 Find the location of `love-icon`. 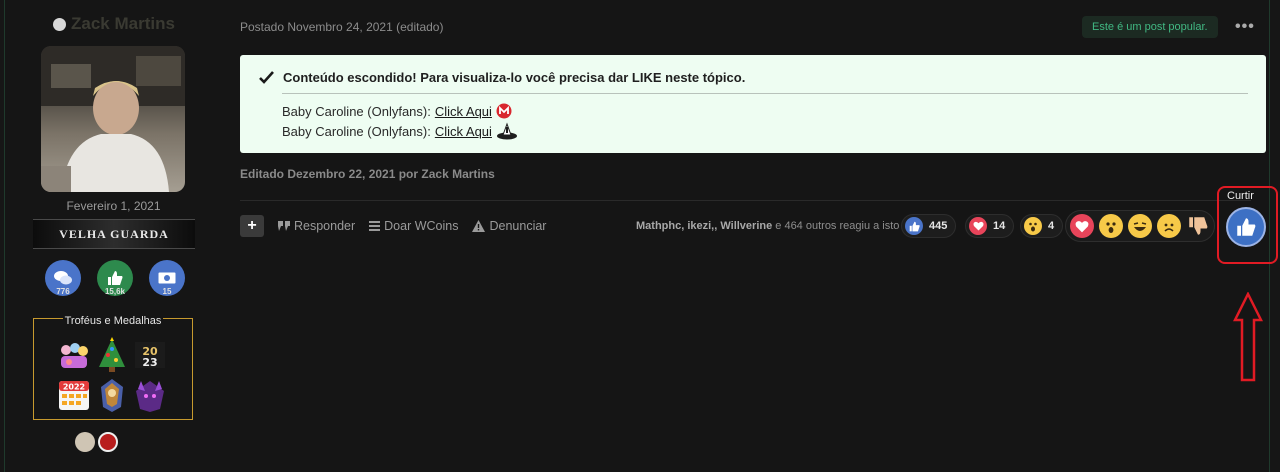

love-icon is located at coordinates (978, 226).